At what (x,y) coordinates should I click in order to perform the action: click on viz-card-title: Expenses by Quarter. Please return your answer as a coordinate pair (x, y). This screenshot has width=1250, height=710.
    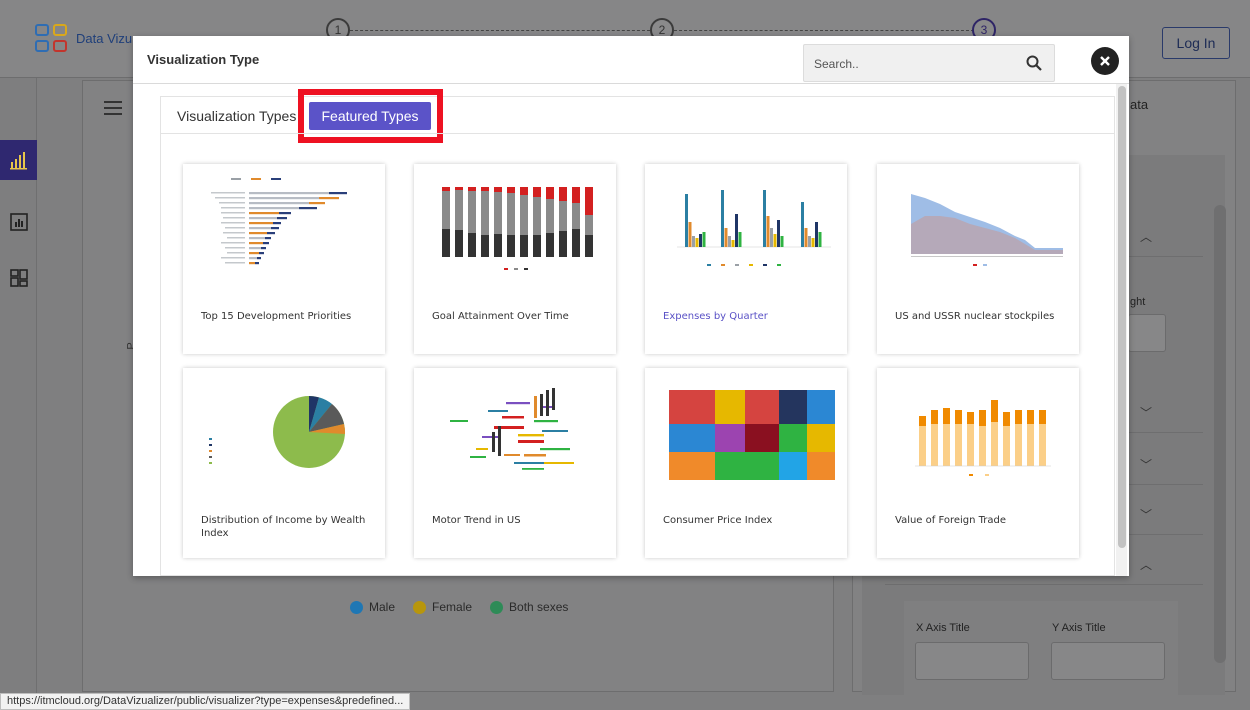
    Looking at the image, I should click on (715, 316).